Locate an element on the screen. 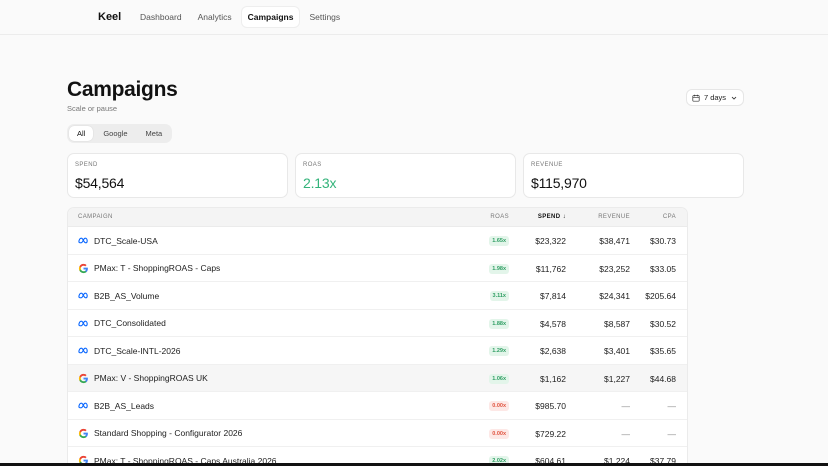  stat-card-roas: ROAS 2.13x is located at coordinates (405, 175).